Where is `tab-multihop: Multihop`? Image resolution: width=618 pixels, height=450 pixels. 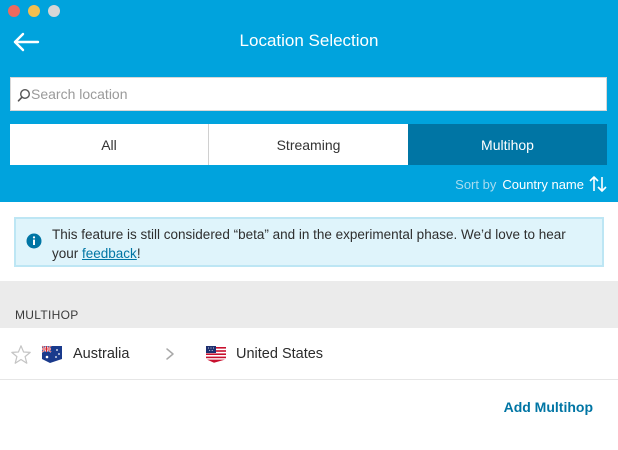
tab-multihop: Multihop is located at coordinates (507, 144).